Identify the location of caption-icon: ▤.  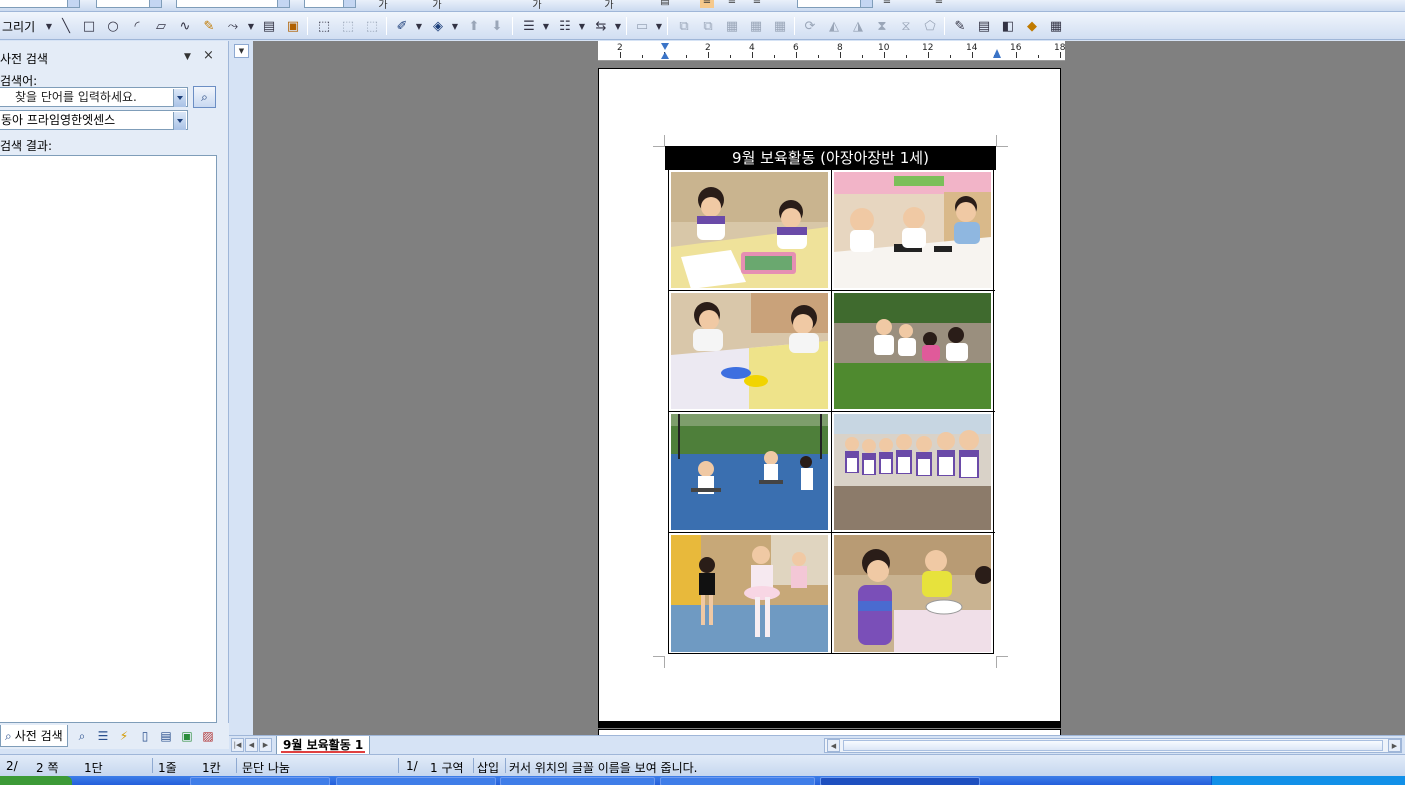
(984, 26).